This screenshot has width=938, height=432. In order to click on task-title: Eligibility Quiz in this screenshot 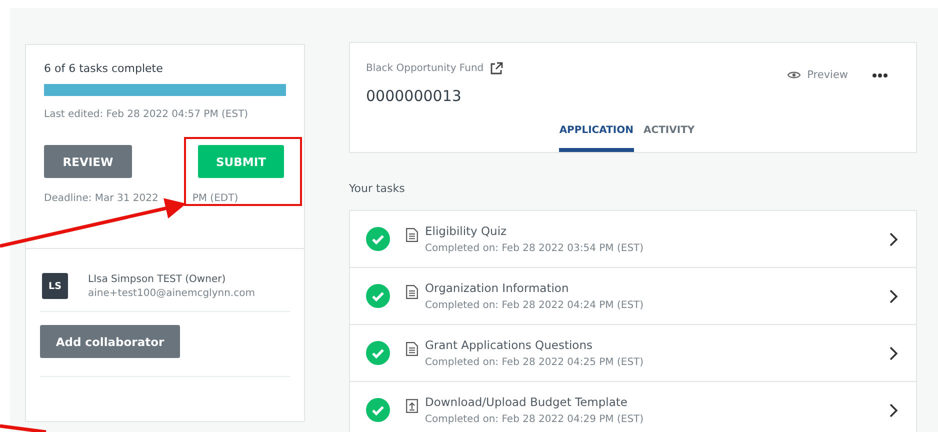, I will do `click(466, 231)`.